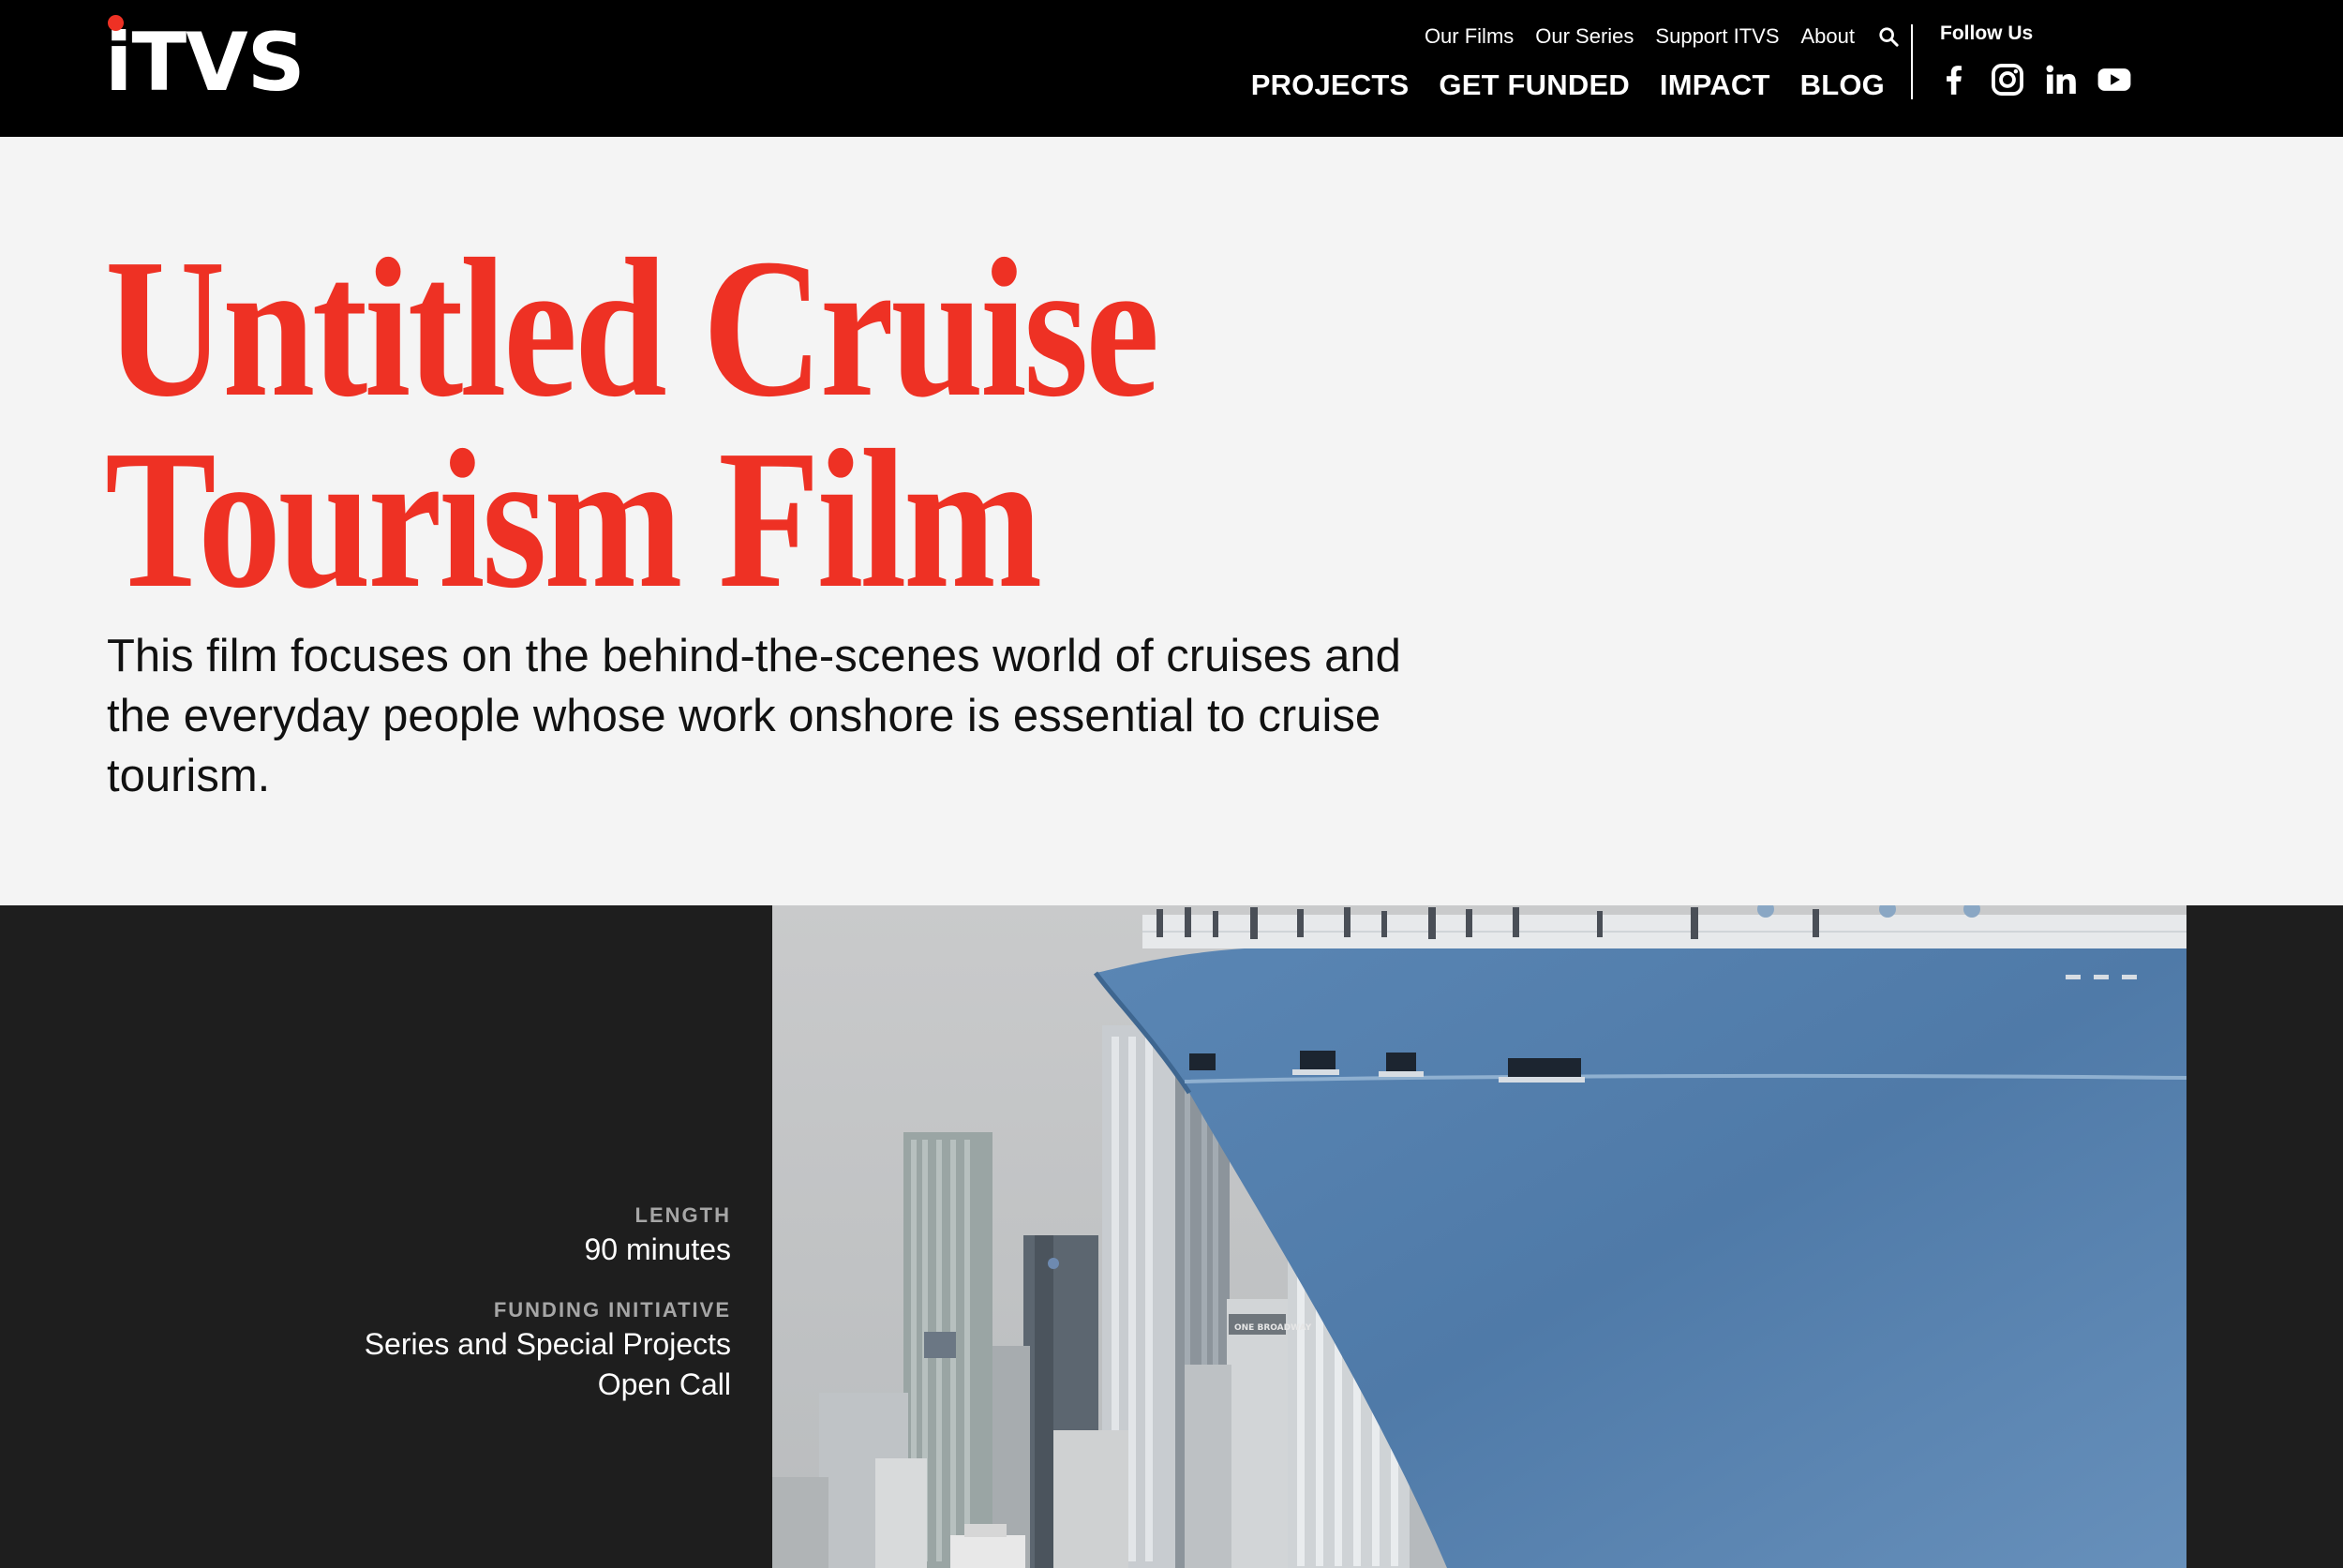 Image resolution: width=2343 pixels, height=1568 pixels. I want to click on nav-get-funded: GET FUNDED, so click(1534, 85).